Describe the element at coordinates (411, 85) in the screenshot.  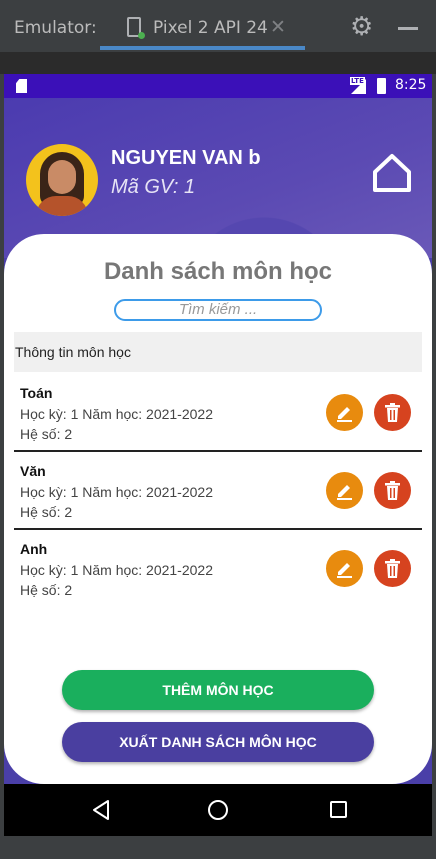
I see `status-time: 8:25` at that location.